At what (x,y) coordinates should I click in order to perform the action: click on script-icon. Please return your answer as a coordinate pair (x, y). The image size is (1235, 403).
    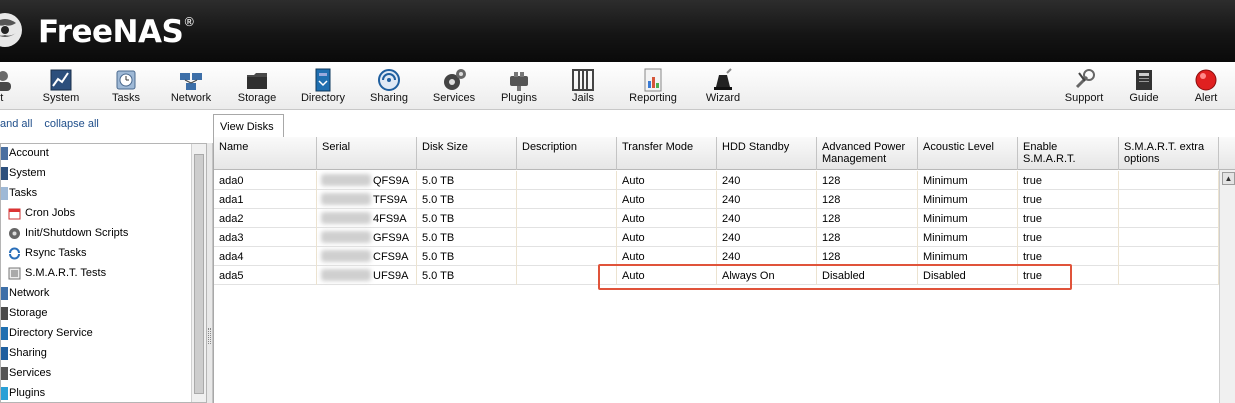
    Looking at the image, I should click on (14, 233).